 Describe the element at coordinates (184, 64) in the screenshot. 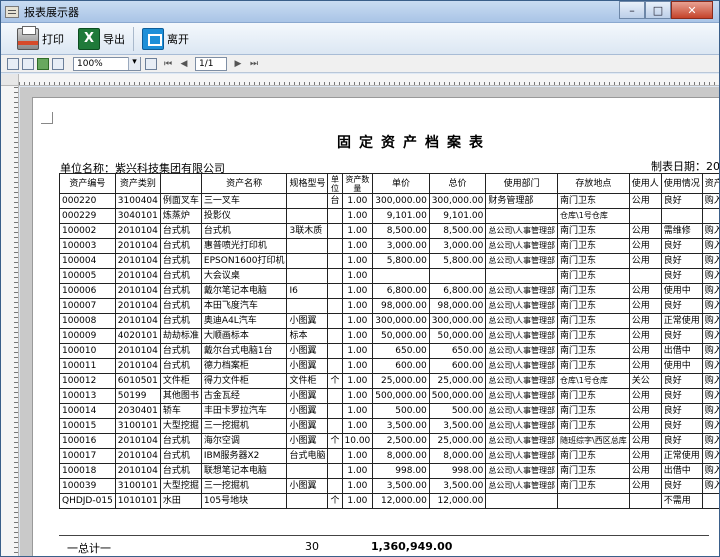

I see `prev-page-button: ◀` at that location.